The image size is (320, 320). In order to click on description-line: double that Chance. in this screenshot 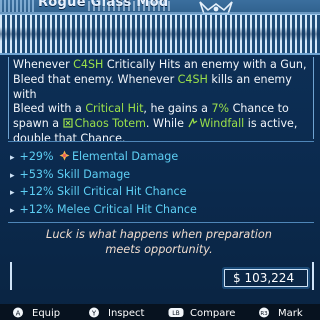, I will do `click(69, 138)`.